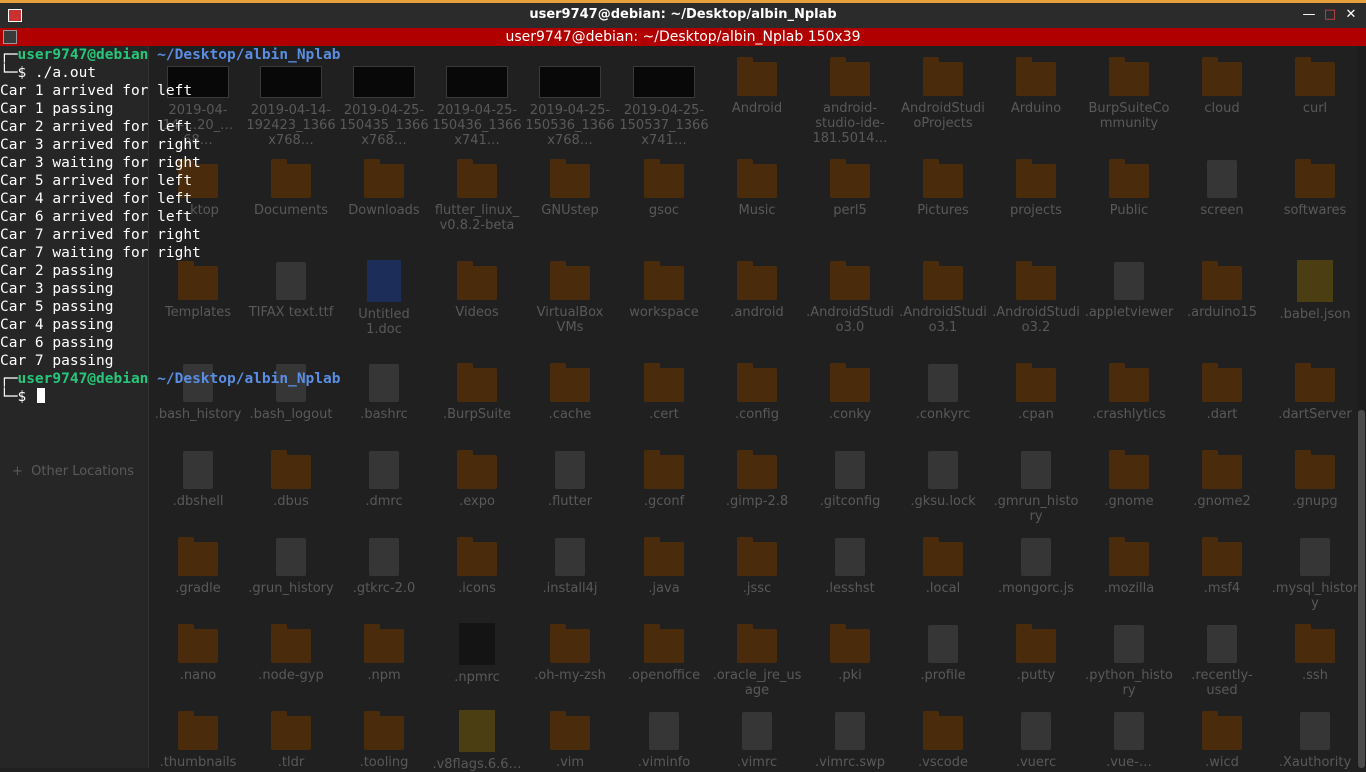 The height and width of the screenshot is (772, 1366). Describe the element at coordinates (1129, 285) in the screenshot. I see `file-item: .appletviewer` at that location.